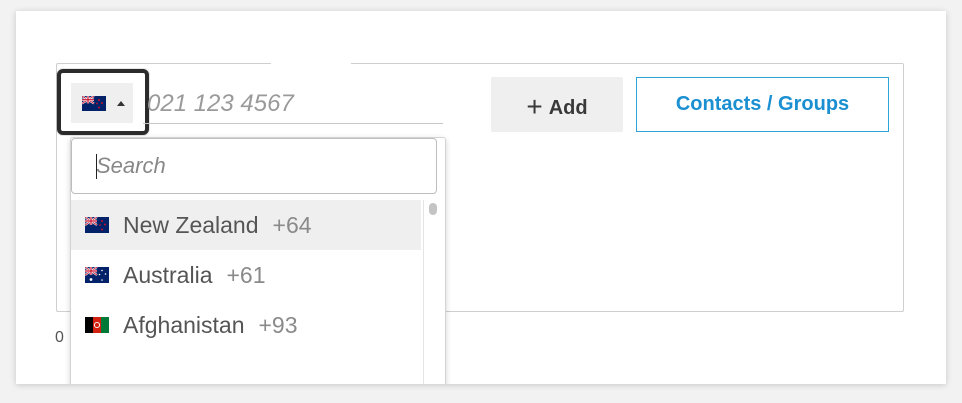 This screenshot has height=403, width=962. Describe the element at coordinates (97, 325) in the screenshot. I see `af-flag-icon` at that location.